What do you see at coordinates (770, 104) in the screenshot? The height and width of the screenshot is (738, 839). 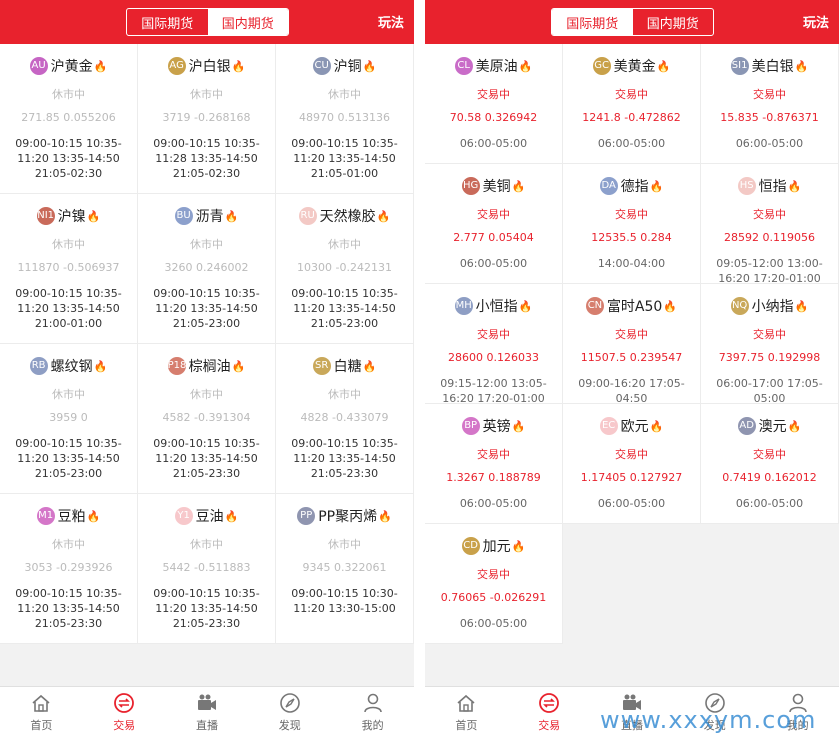 I see `product-card: SI1 美白银 🔥 交易中 15.835 -0.876371 06:00-05:00` at bounding box center [770, 104].